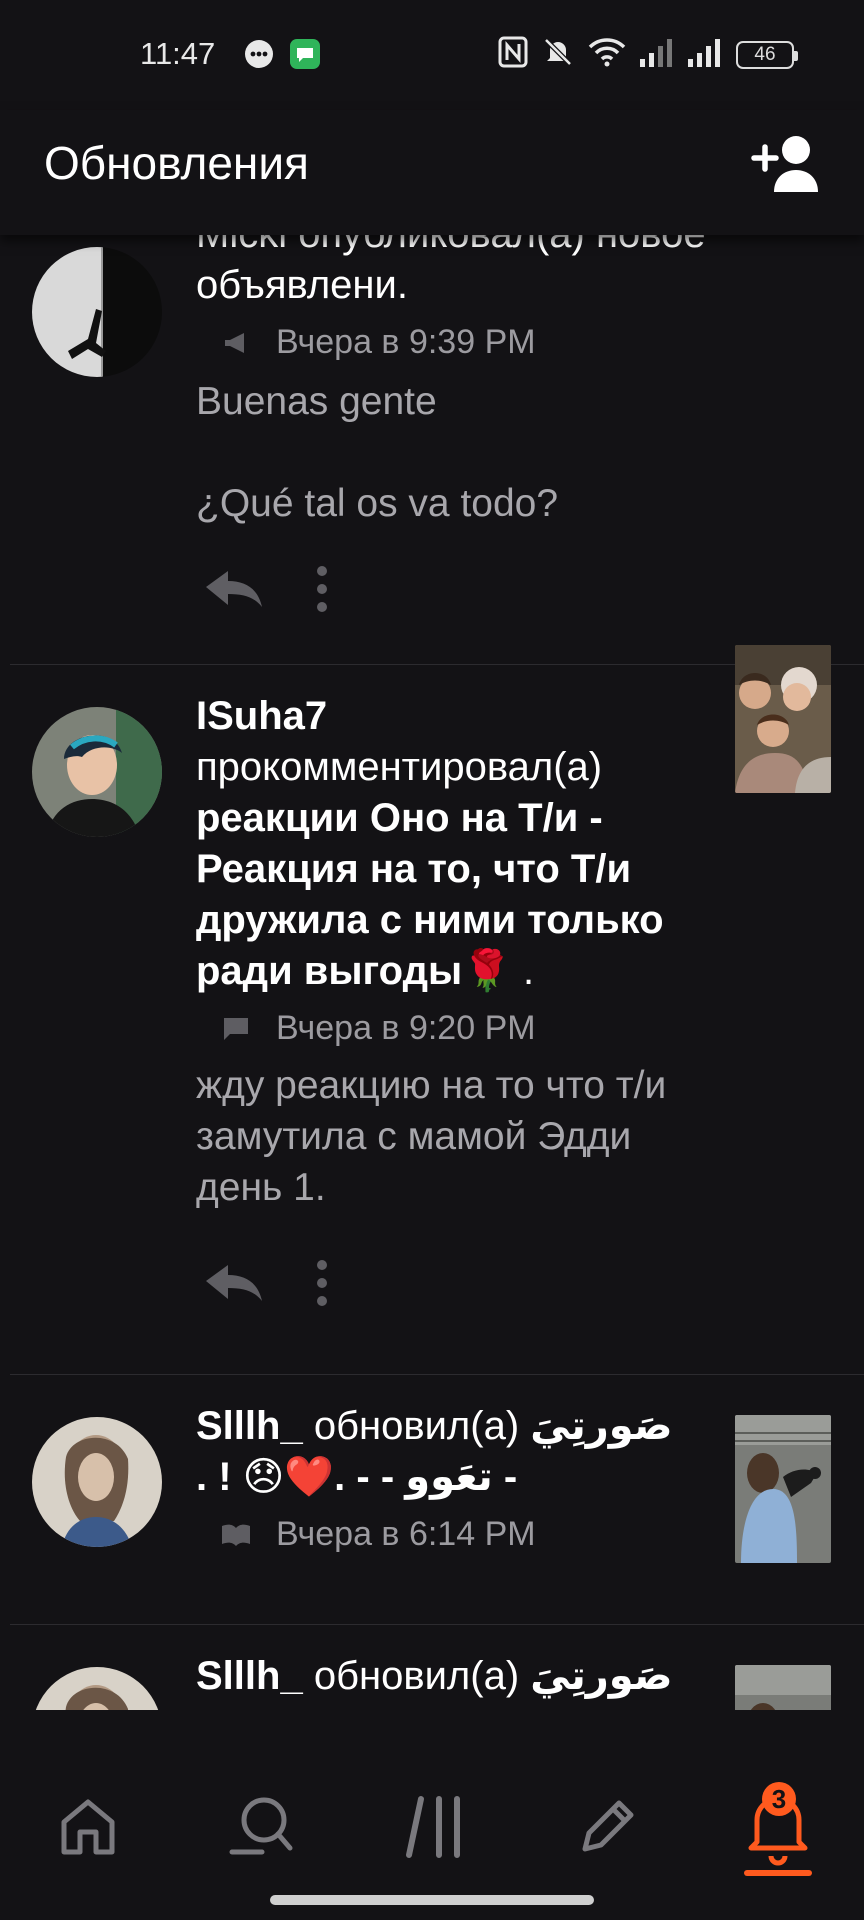  Describe the element at coordinates (779, 1799) in the screenshot. I see `notification-badge: 3` at that location.